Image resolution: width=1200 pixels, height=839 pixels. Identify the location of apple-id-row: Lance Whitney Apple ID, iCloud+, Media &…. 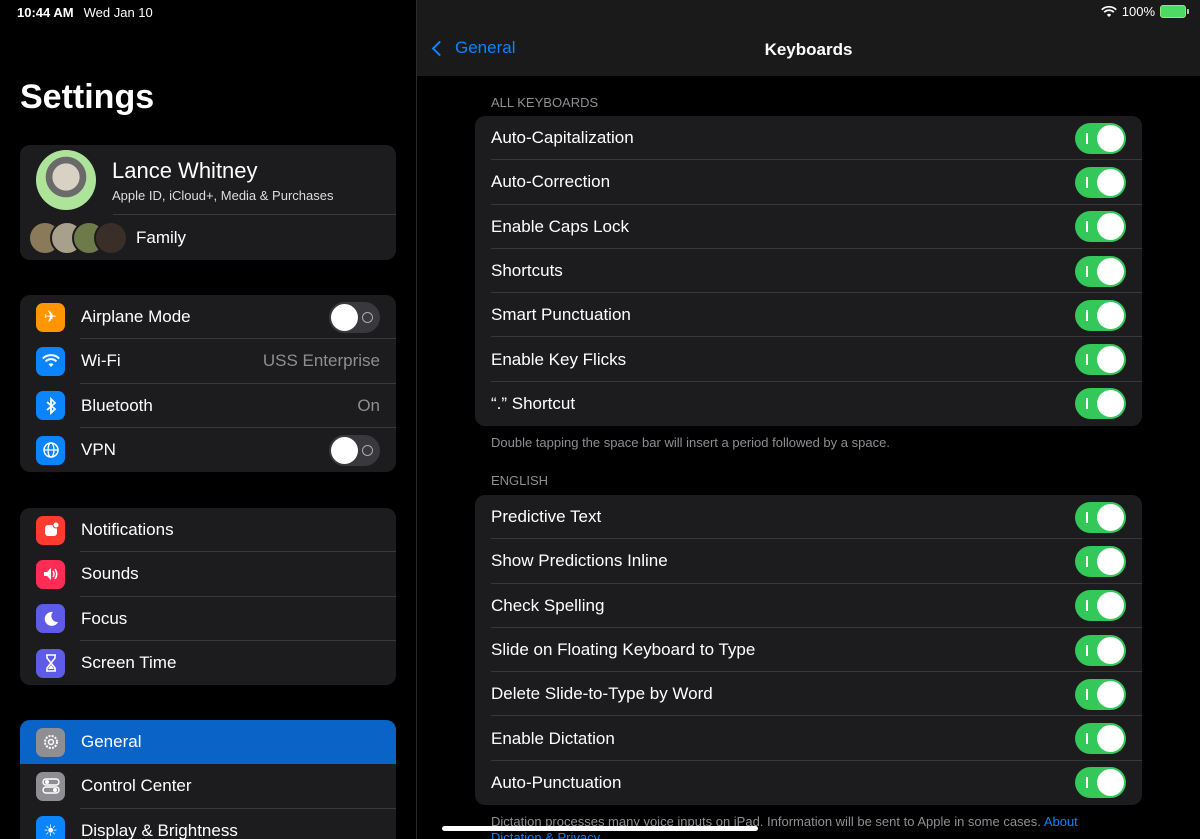
(208, 180).